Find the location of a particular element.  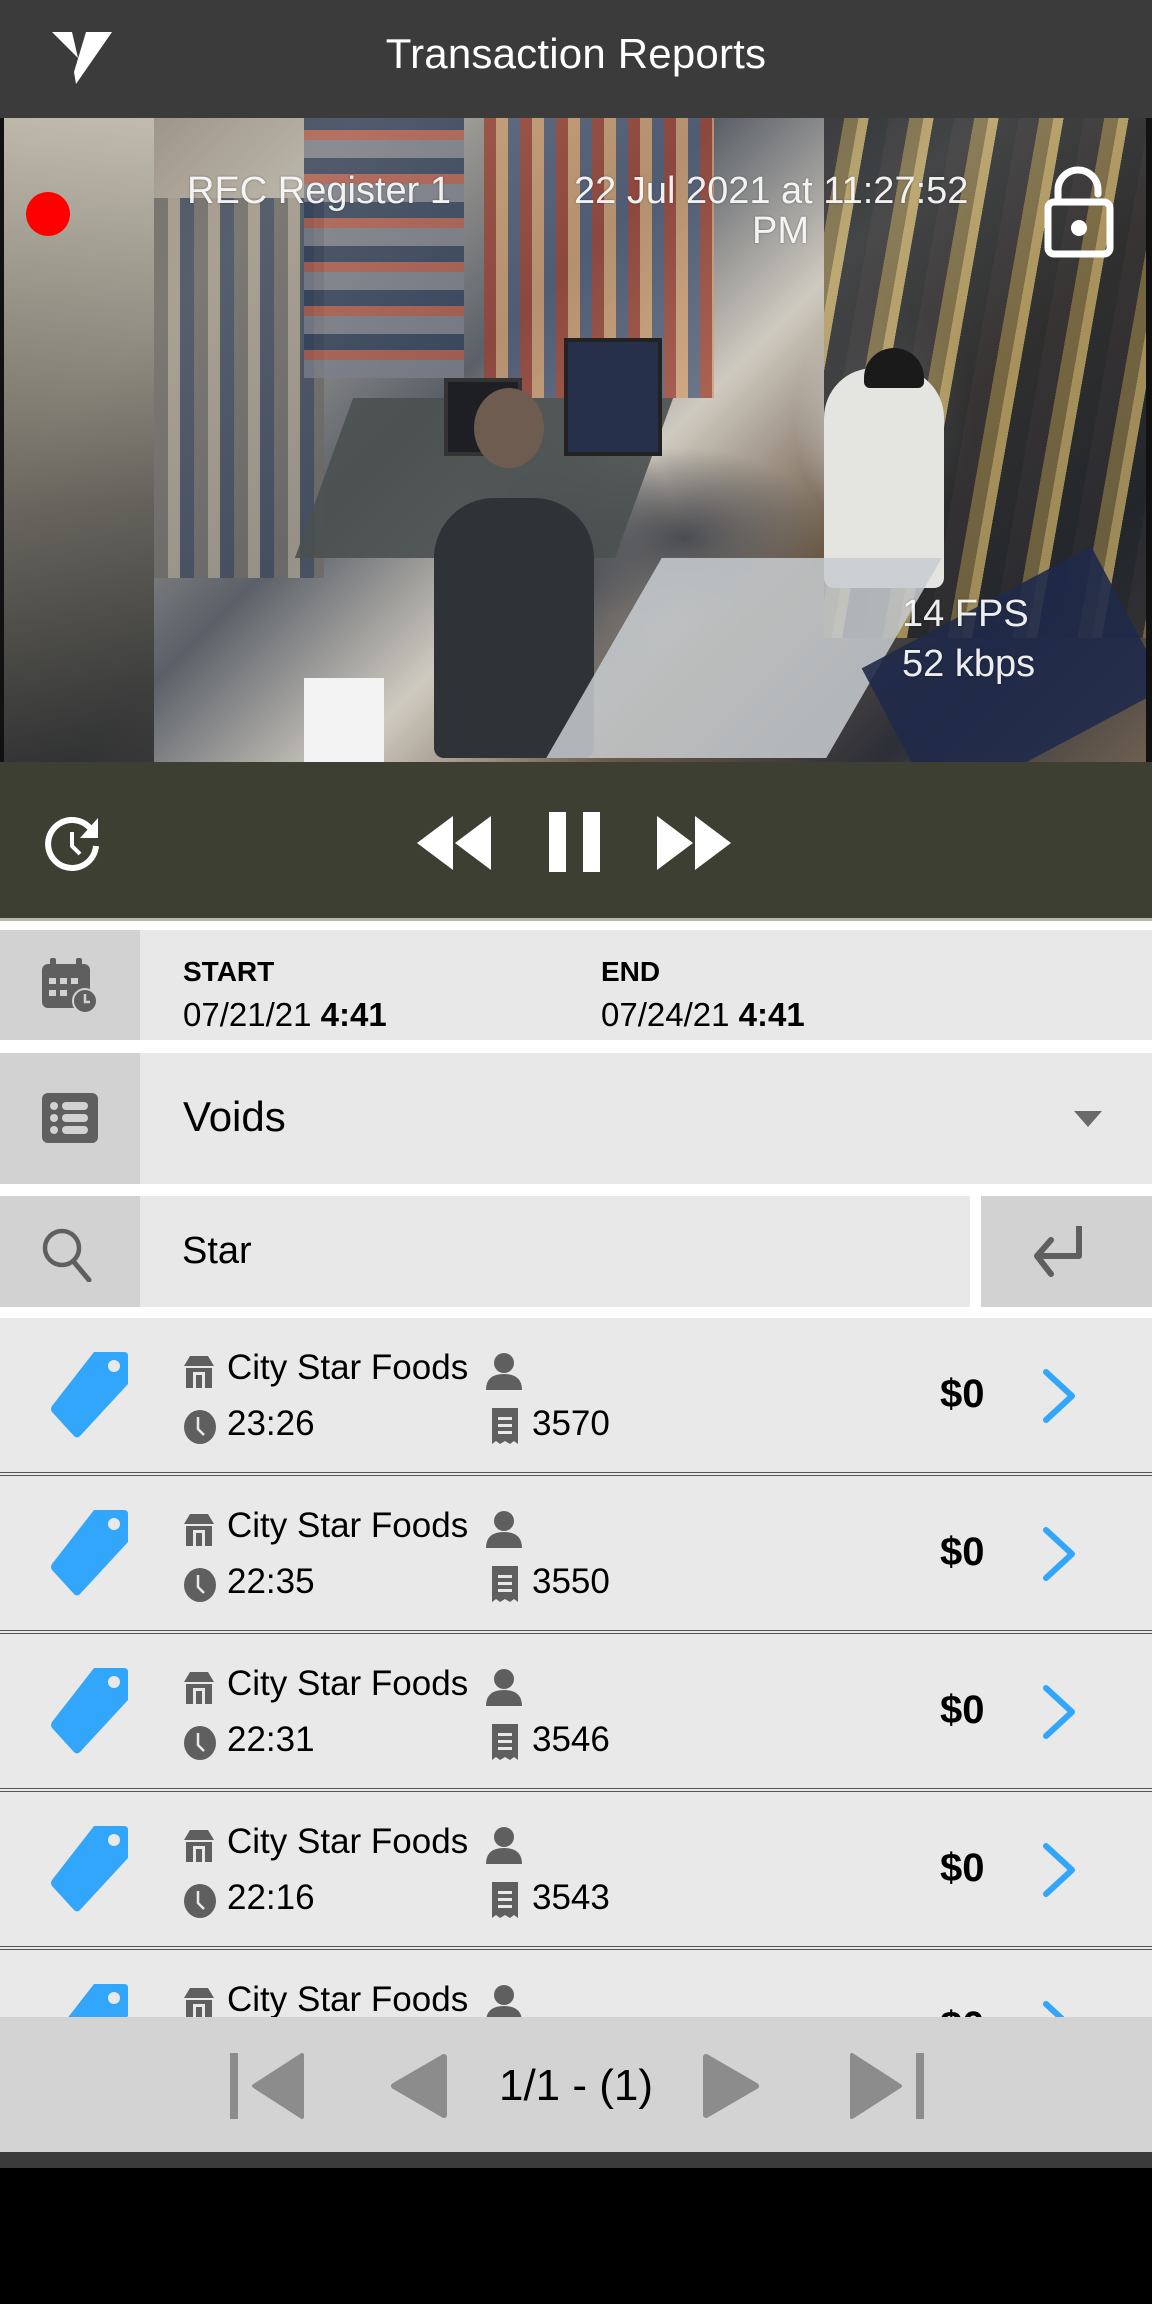

player-controls is located at coordinates (576, 840).